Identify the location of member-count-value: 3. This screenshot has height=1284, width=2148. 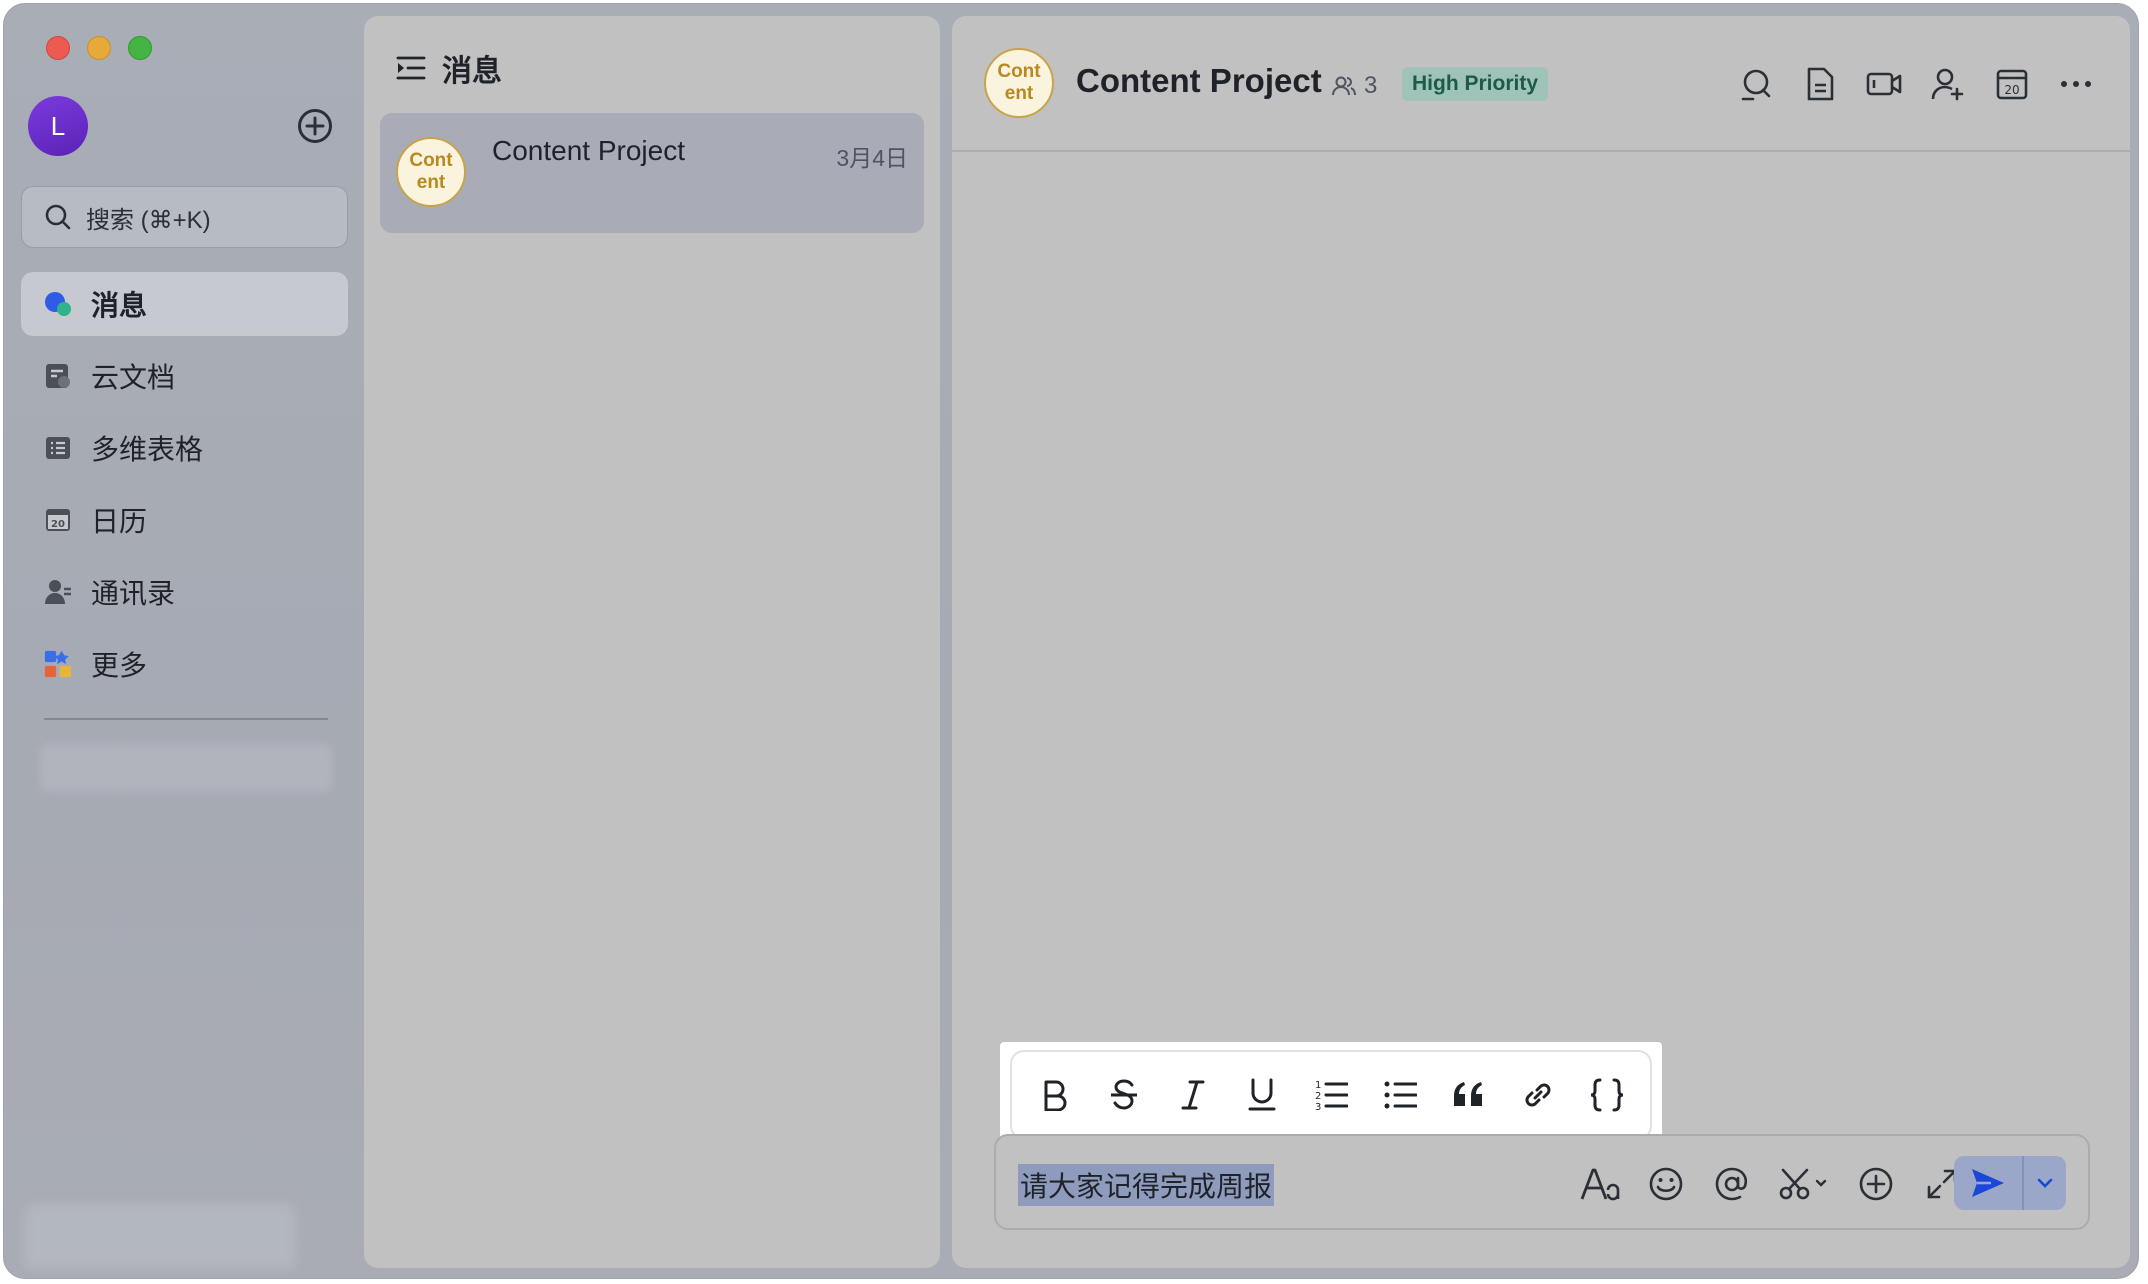
(1371, 85).